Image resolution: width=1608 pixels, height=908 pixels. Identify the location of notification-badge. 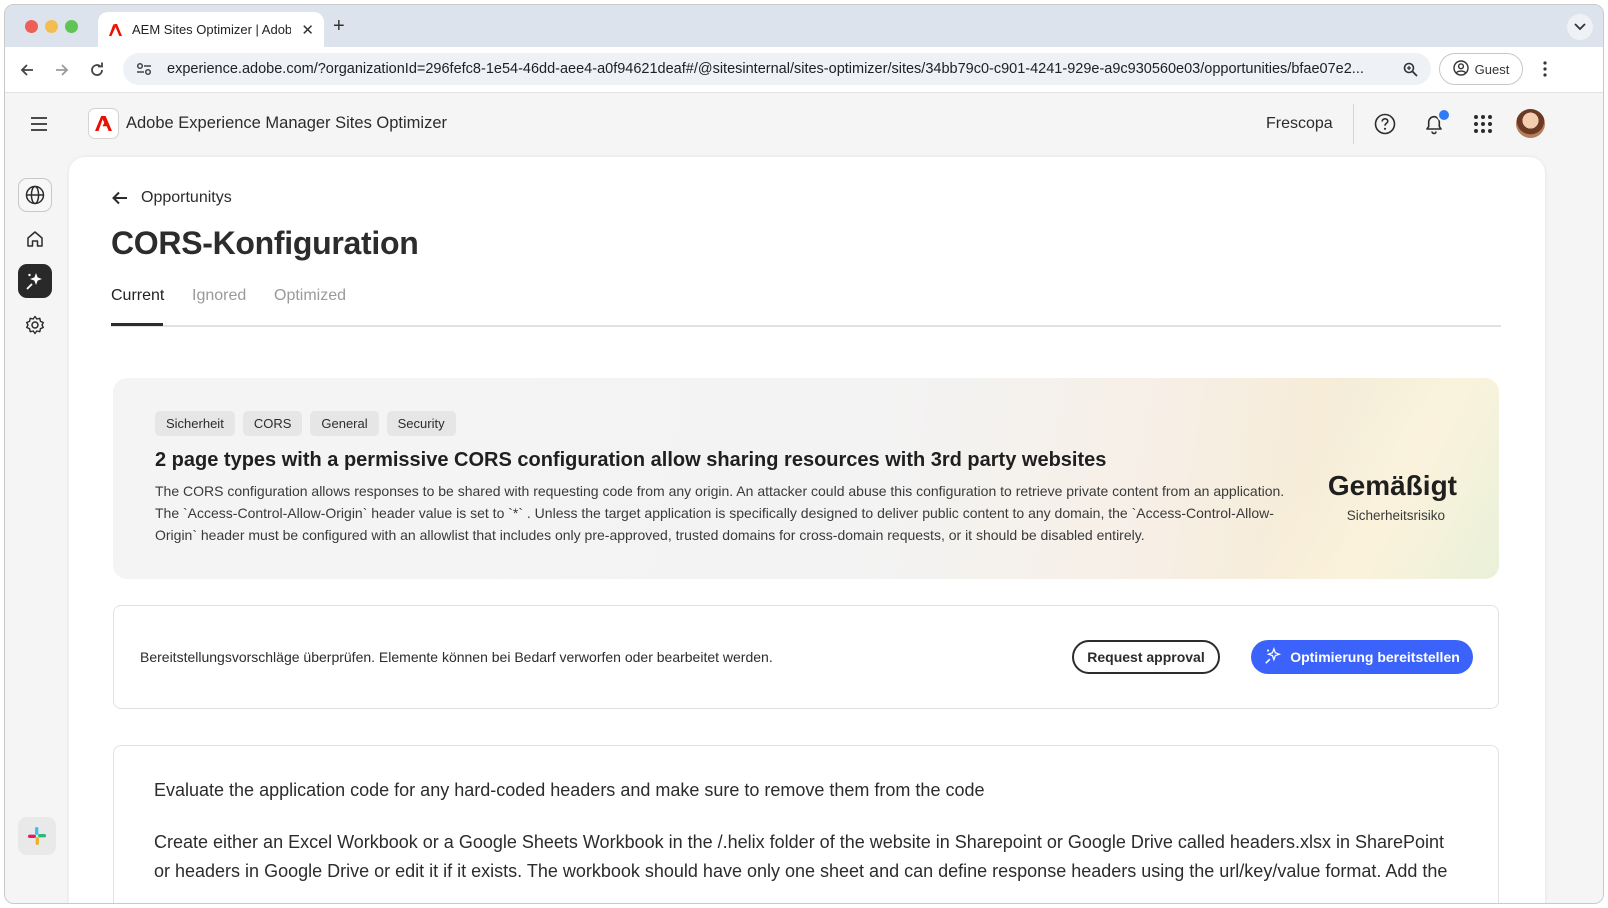
(1444, 115).